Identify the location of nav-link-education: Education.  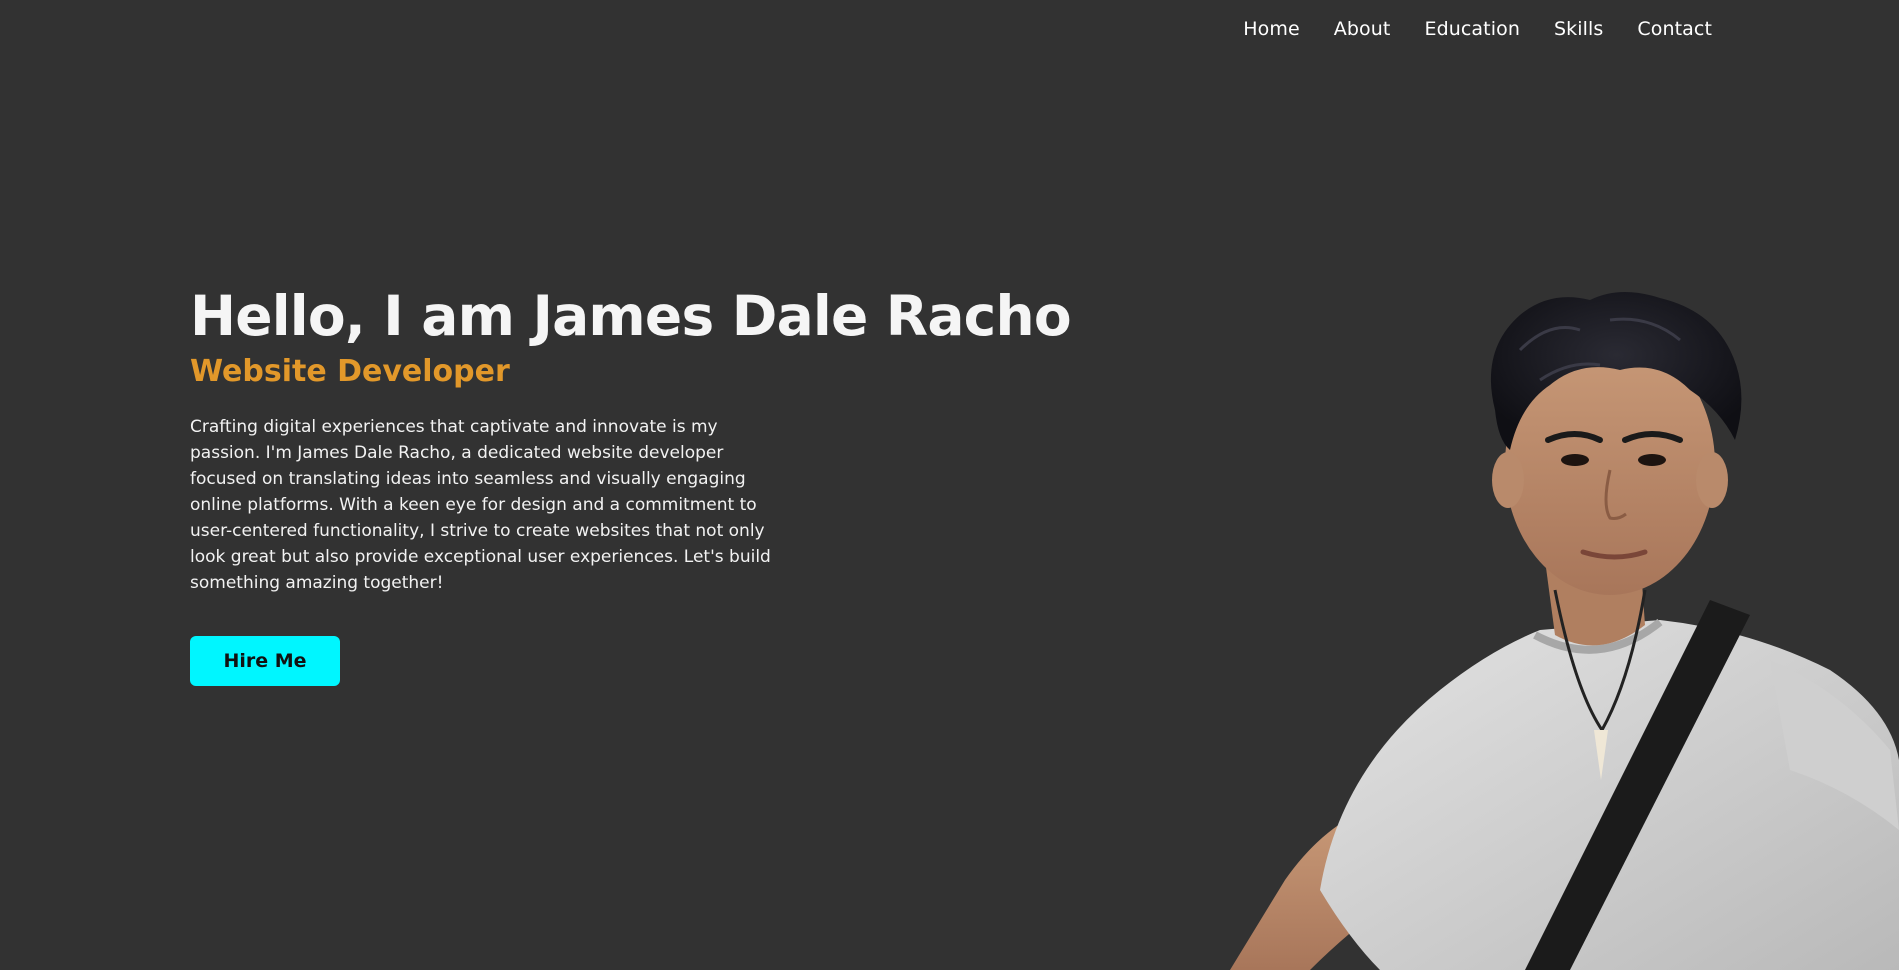
(1472, 29).